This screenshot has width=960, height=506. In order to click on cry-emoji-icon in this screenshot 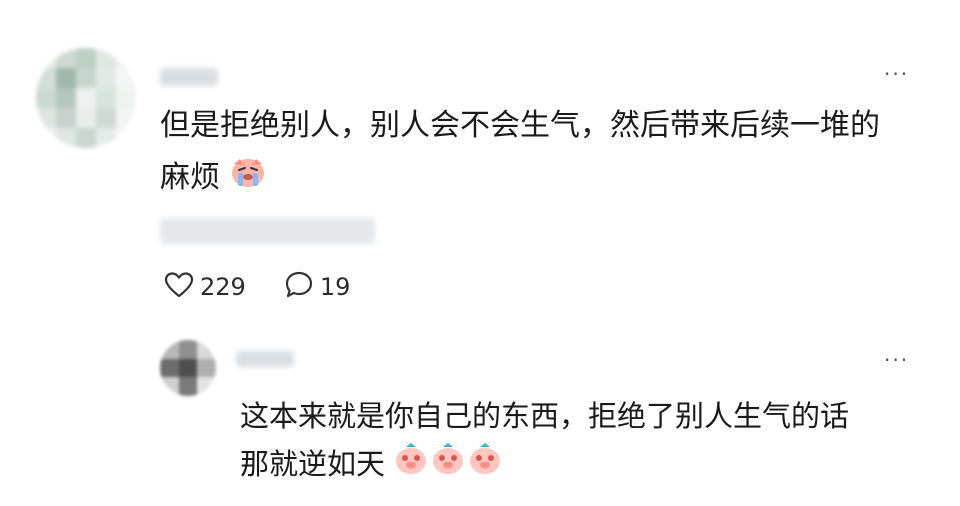, I will do `click(248, 179)`.